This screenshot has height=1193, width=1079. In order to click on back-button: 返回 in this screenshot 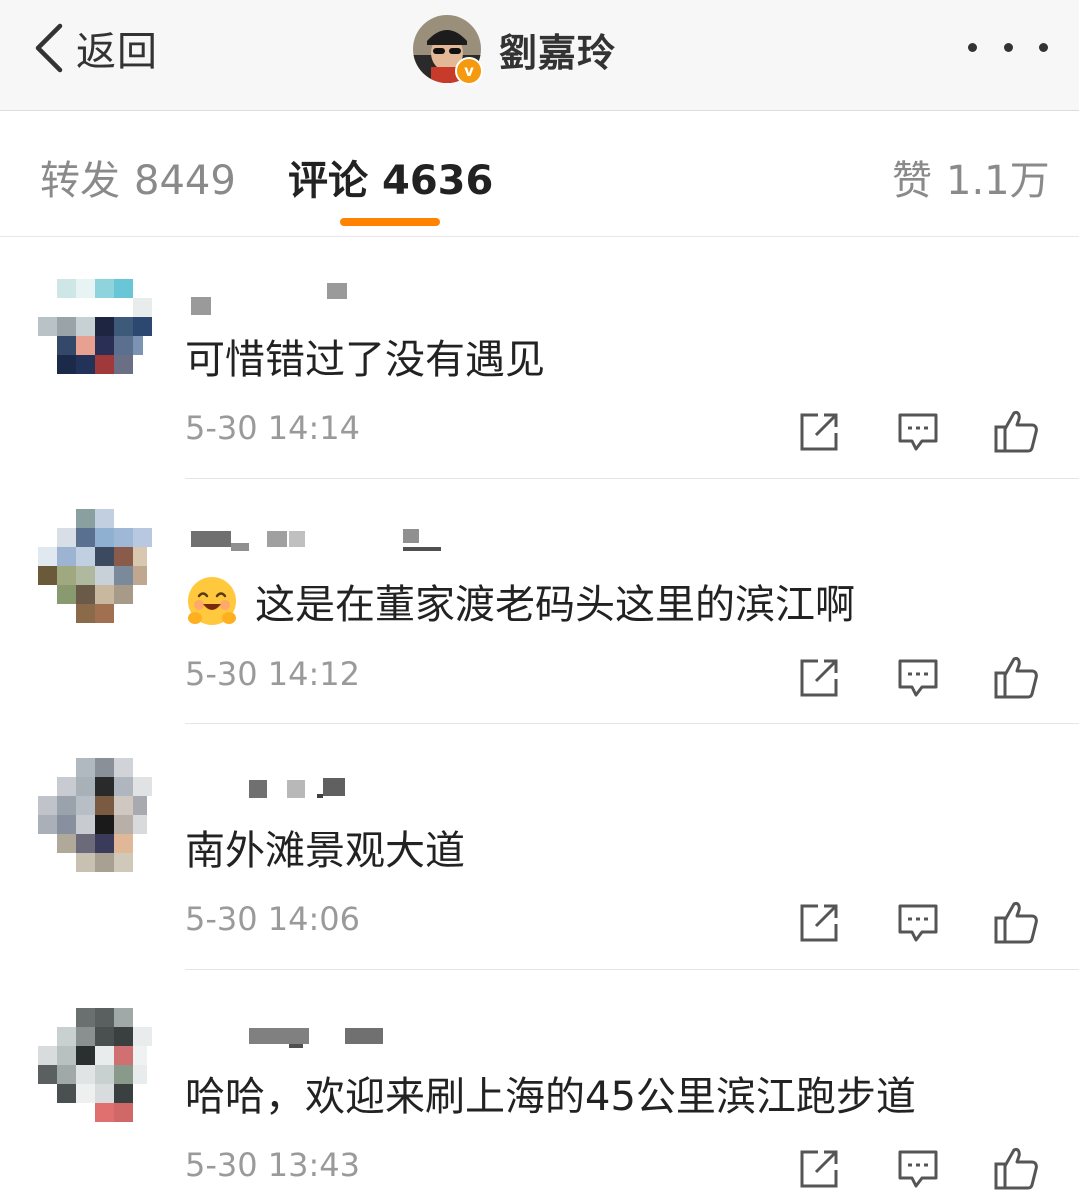, I will do `click(94, 48)`.